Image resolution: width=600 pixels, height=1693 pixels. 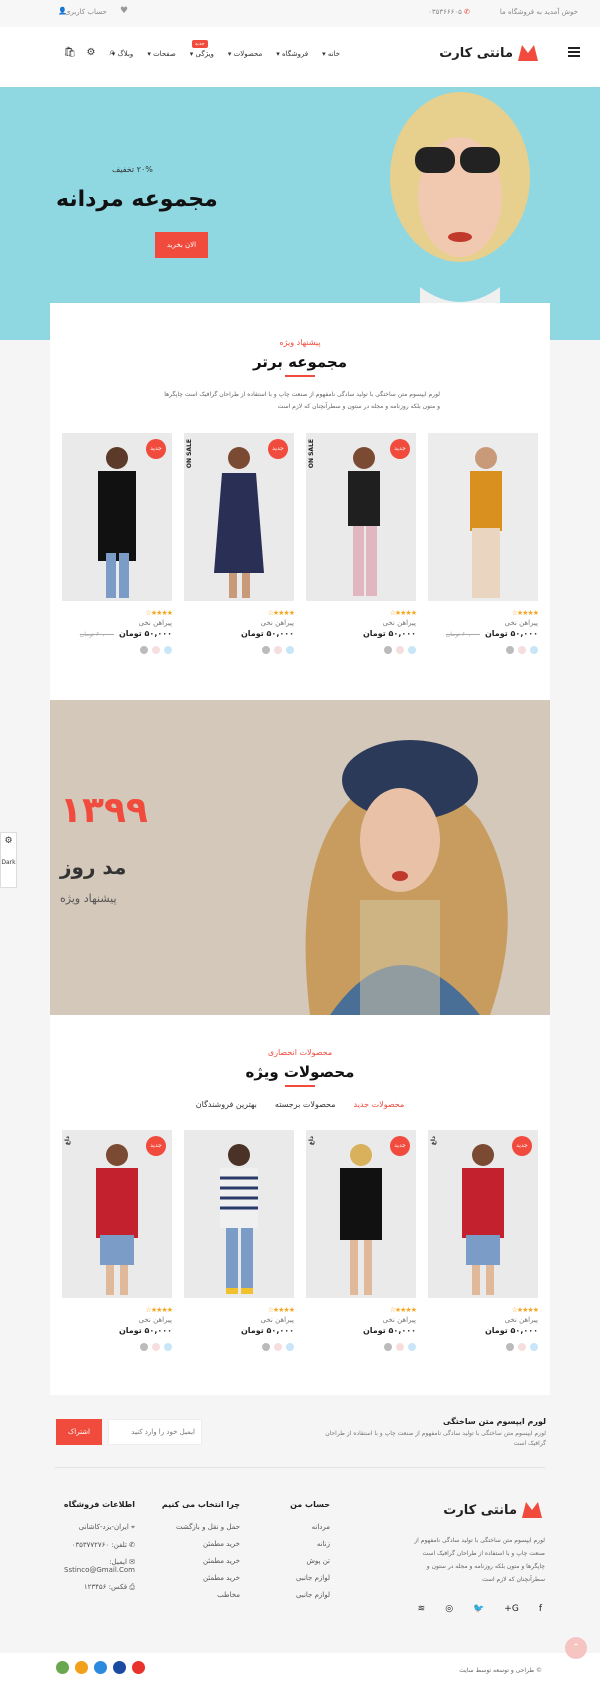 I want to click on color-swatches, so click(x=239, y=1347).